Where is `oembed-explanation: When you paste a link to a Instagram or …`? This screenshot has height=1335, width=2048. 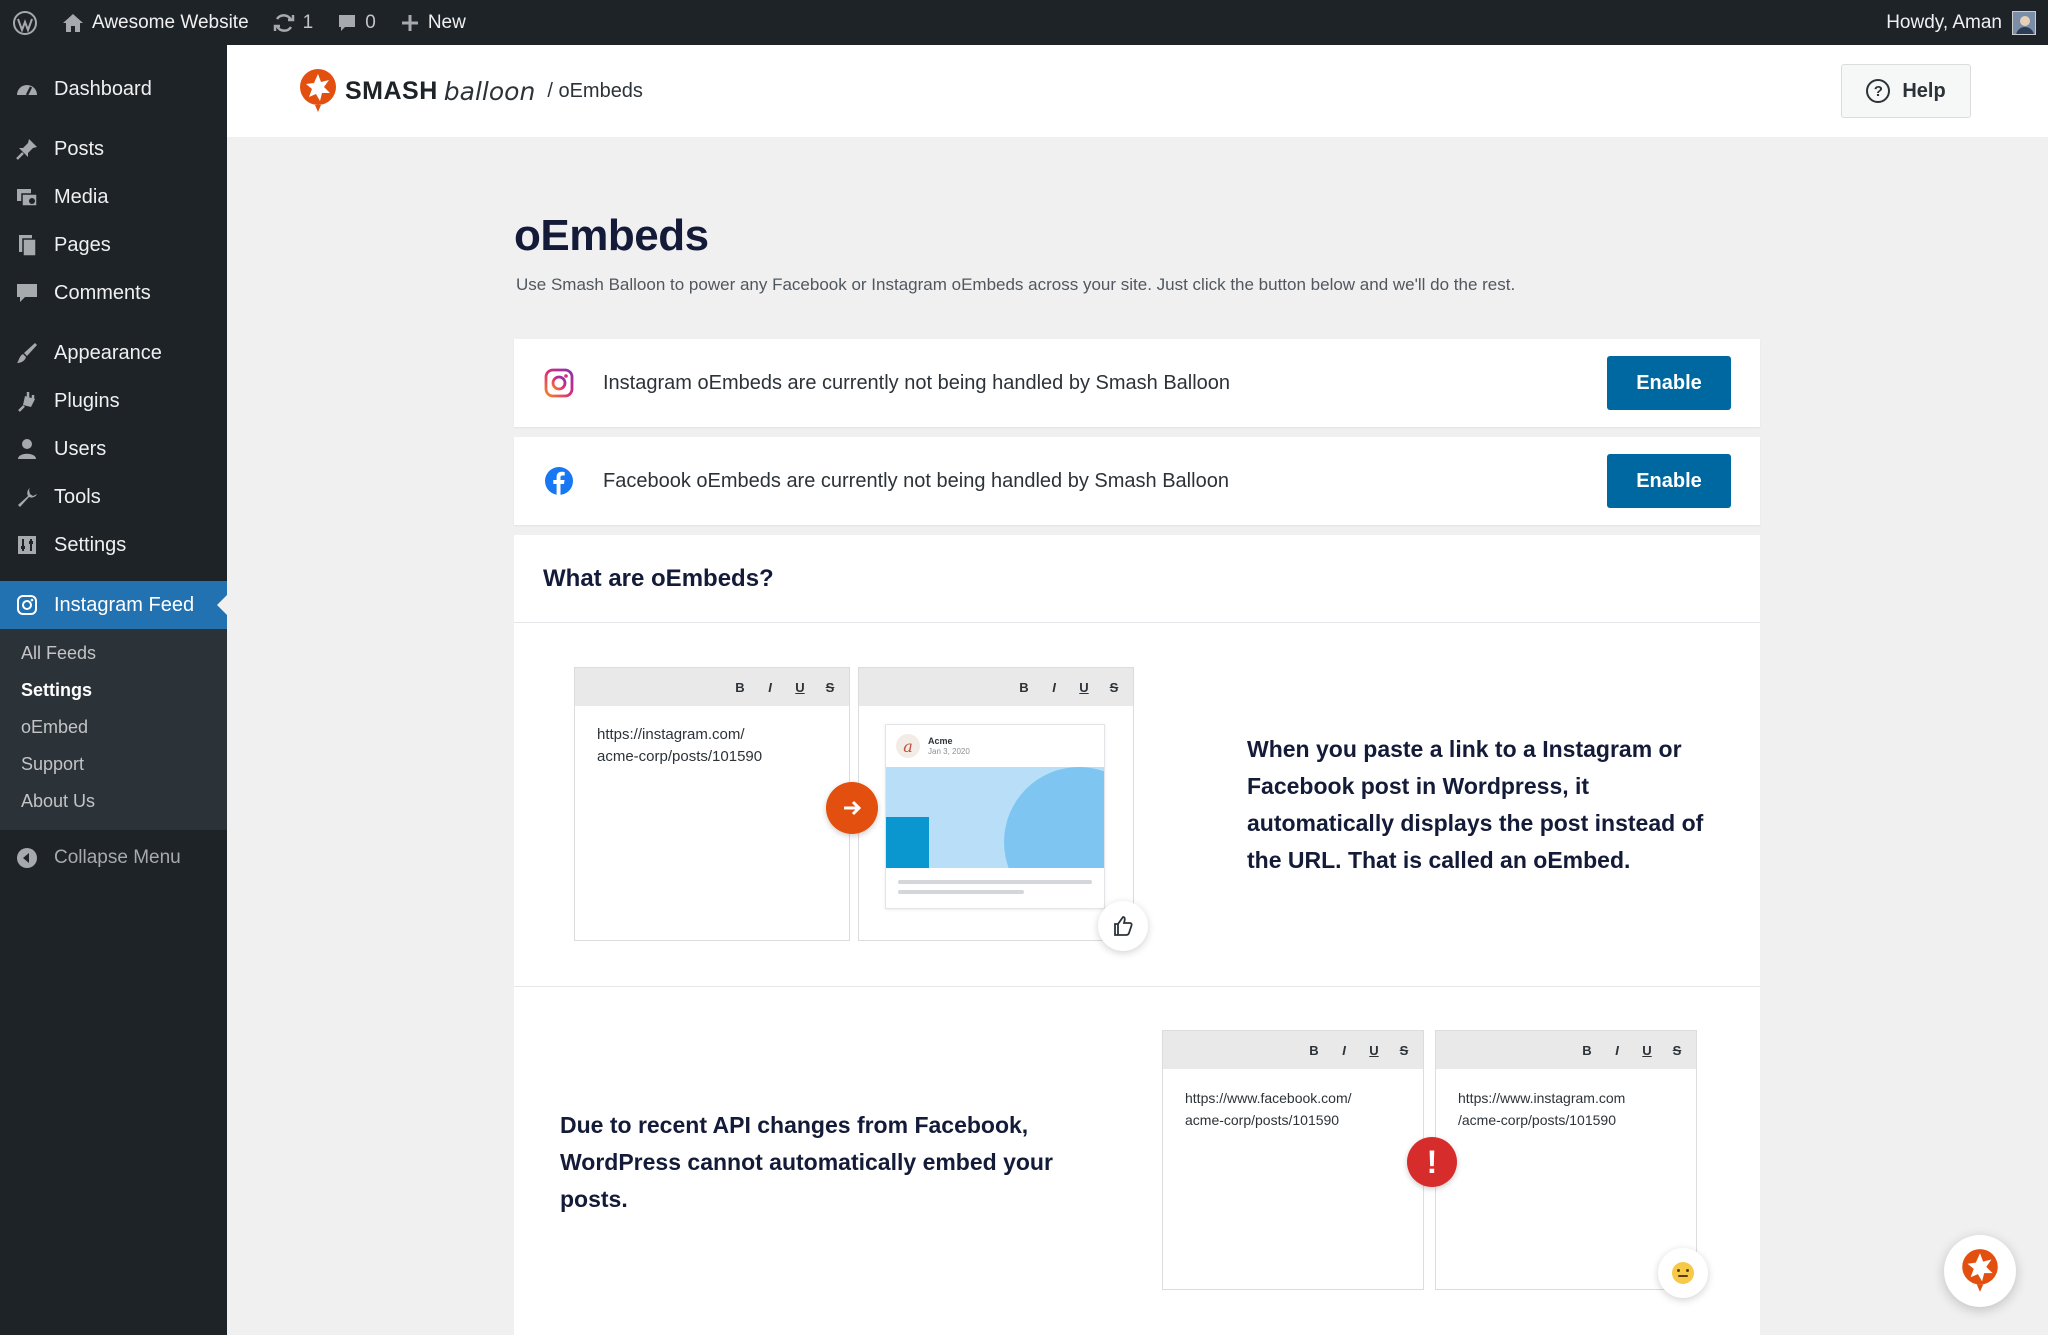
oembed-explanation: When you paste a link to a Instagram or … is located at coordinates (1475, 804).